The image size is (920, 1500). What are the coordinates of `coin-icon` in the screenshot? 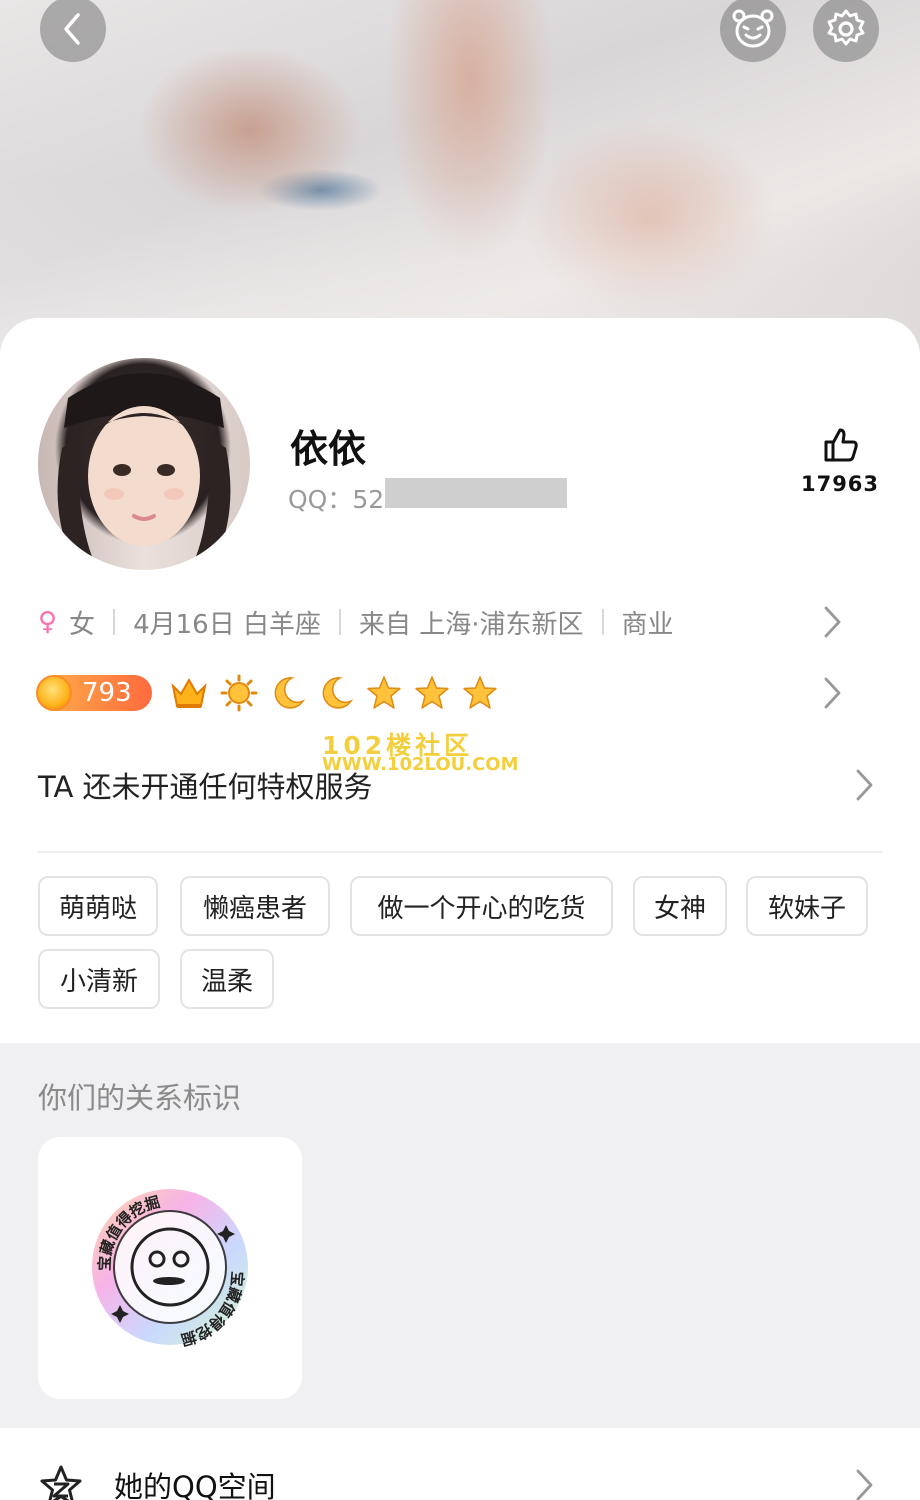 It's located at (54, 693).